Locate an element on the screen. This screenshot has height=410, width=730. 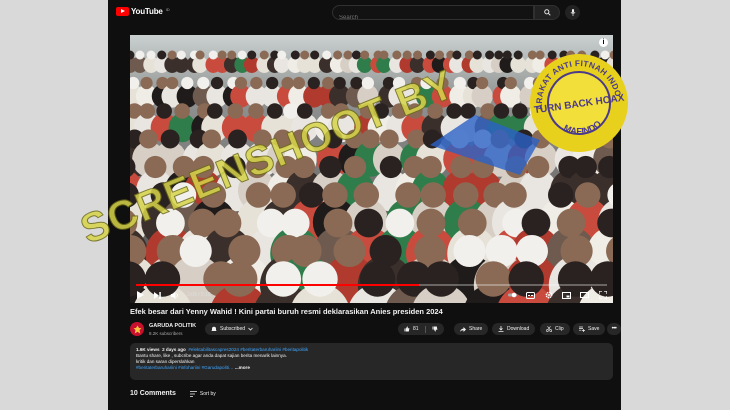
sort-by-button: Sort by is located at coordinates (202, 393).